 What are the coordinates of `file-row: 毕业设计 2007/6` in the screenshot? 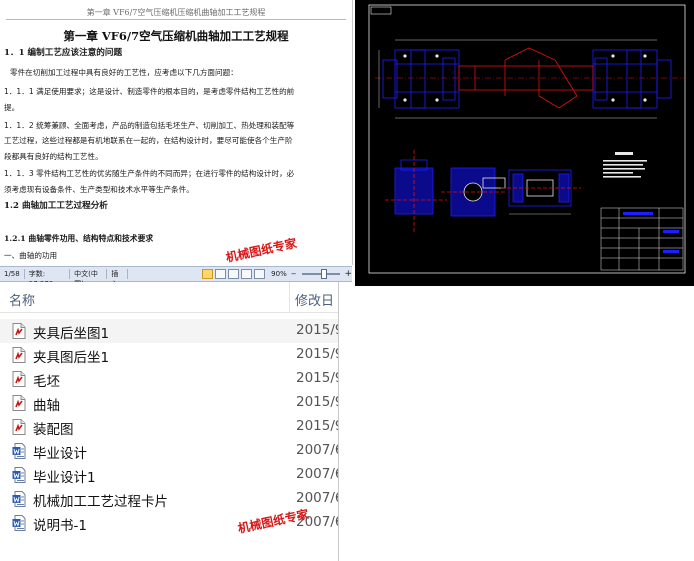 It's located at (169, 451).